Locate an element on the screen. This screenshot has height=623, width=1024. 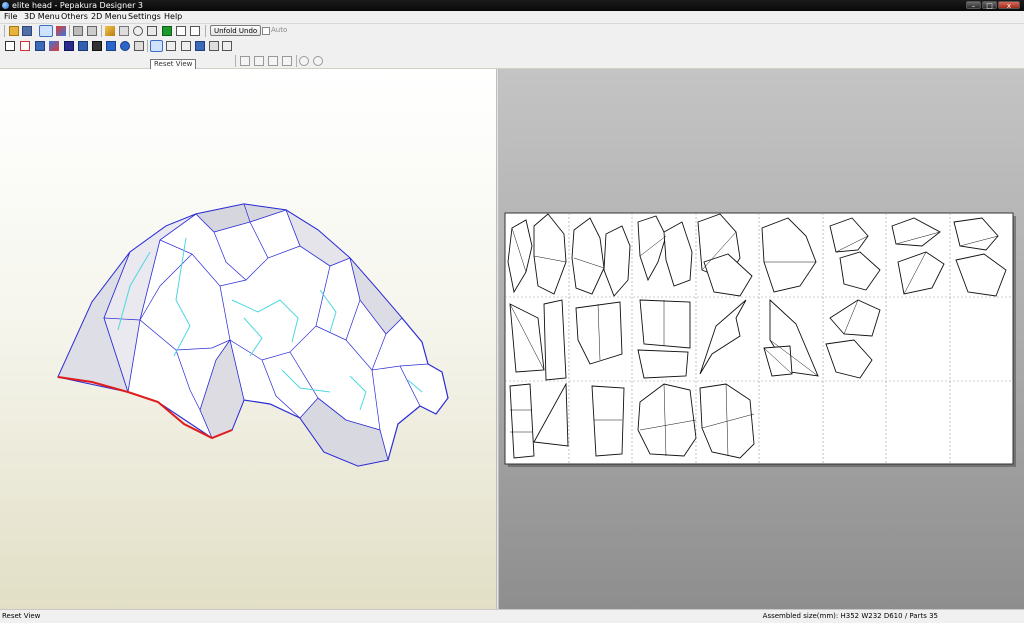
unfold-undo-button: Unfold Undo is located at coordinates (236, 30).